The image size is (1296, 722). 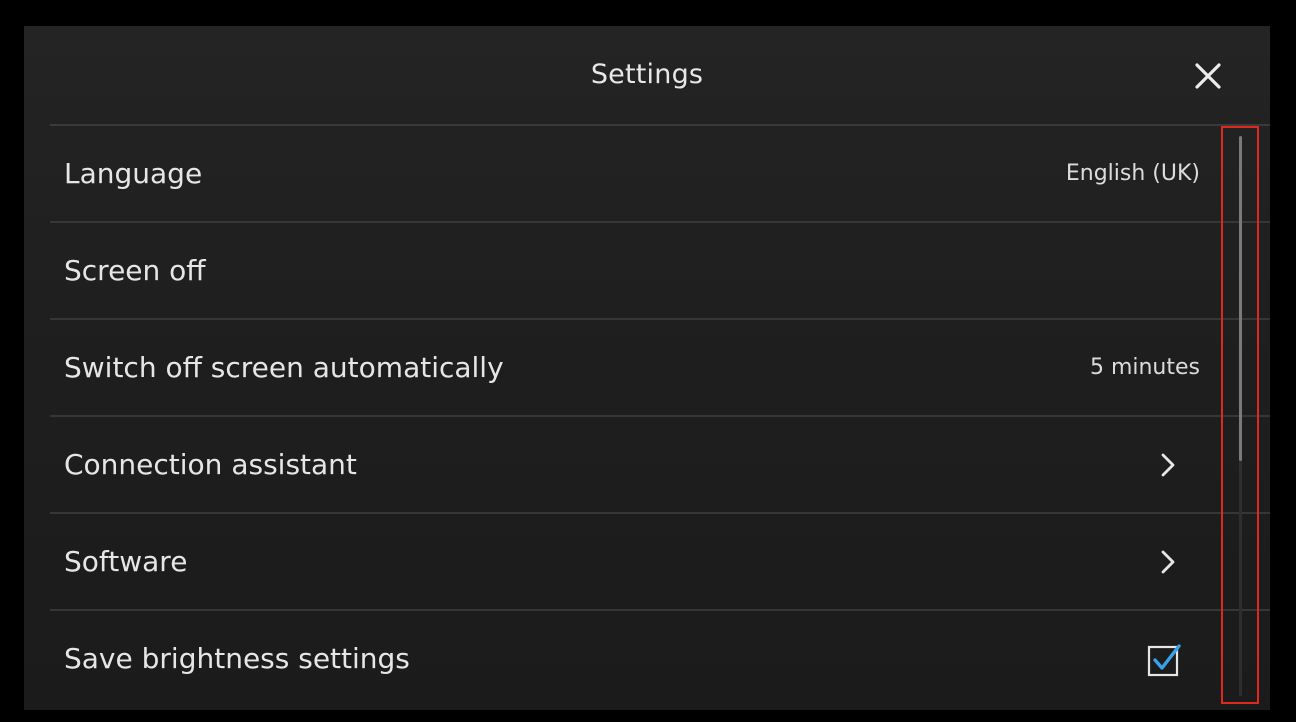 What do you see at coordinates (210, 464) in the screenshot?
I see `setting-label: Connection assistant` at bounding box center [210, 464].